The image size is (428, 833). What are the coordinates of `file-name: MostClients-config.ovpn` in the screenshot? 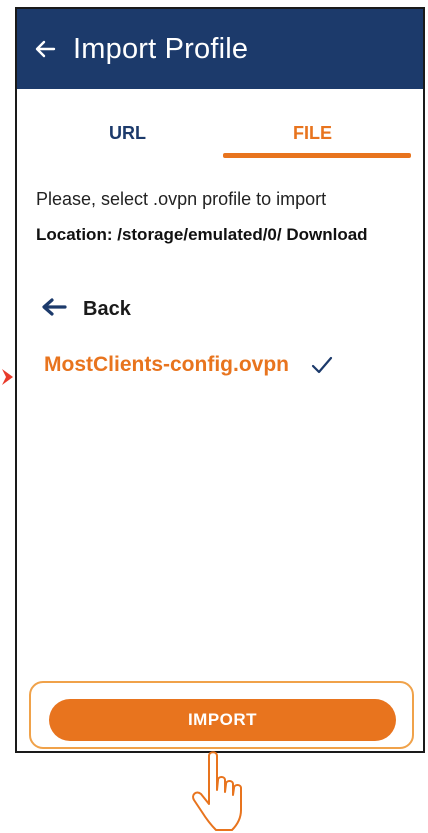 It's located at (166, 364).